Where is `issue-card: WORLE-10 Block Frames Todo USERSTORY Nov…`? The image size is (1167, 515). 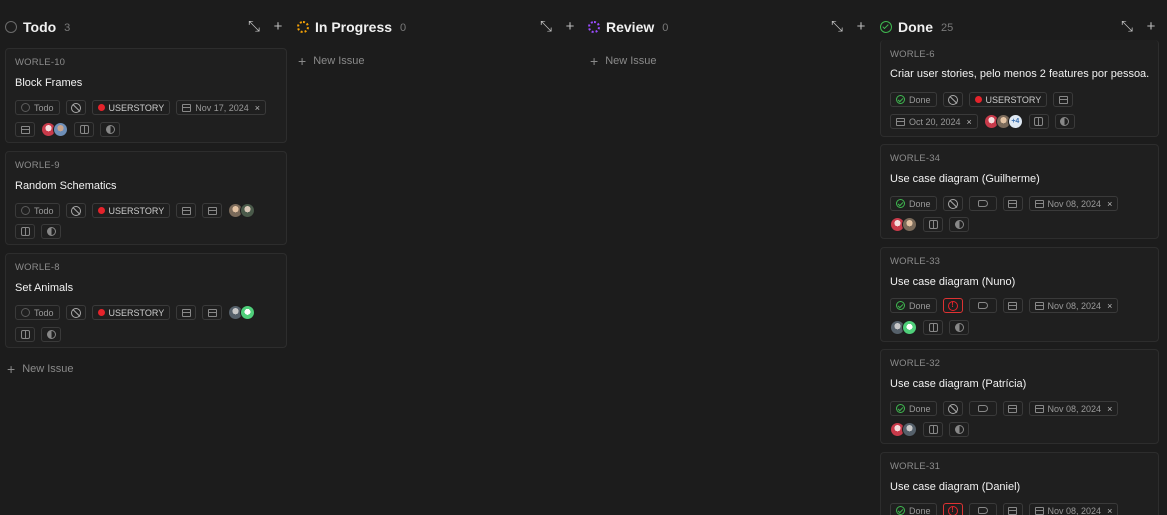 issue-card: WORLE-10 Block Frames Todo USERSTORY Nov… is located at coordinates (146, 95).